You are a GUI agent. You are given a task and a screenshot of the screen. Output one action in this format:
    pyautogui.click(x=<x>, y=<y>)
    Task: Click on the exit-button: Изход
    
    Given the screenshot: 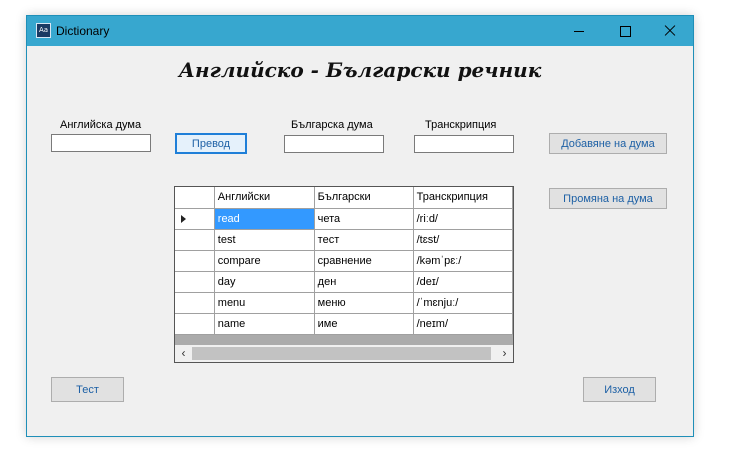 What is the action you would take?
    pyautogui.click(x=619, y=389)
    